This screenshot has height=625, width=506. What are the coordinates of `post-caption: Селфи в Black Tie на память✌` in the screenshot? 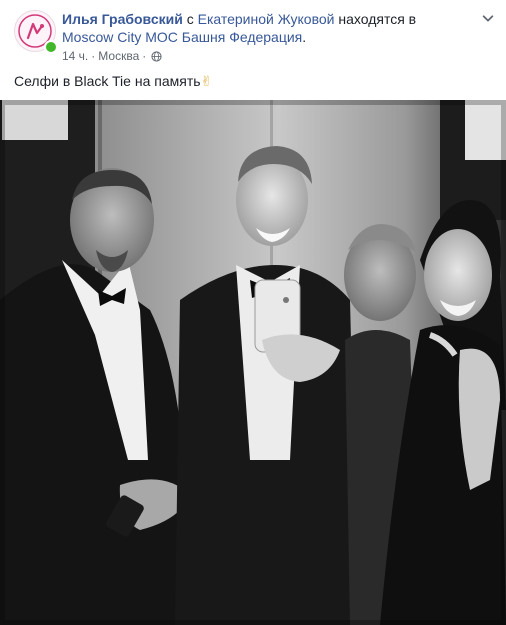 It's located at (113, 81).